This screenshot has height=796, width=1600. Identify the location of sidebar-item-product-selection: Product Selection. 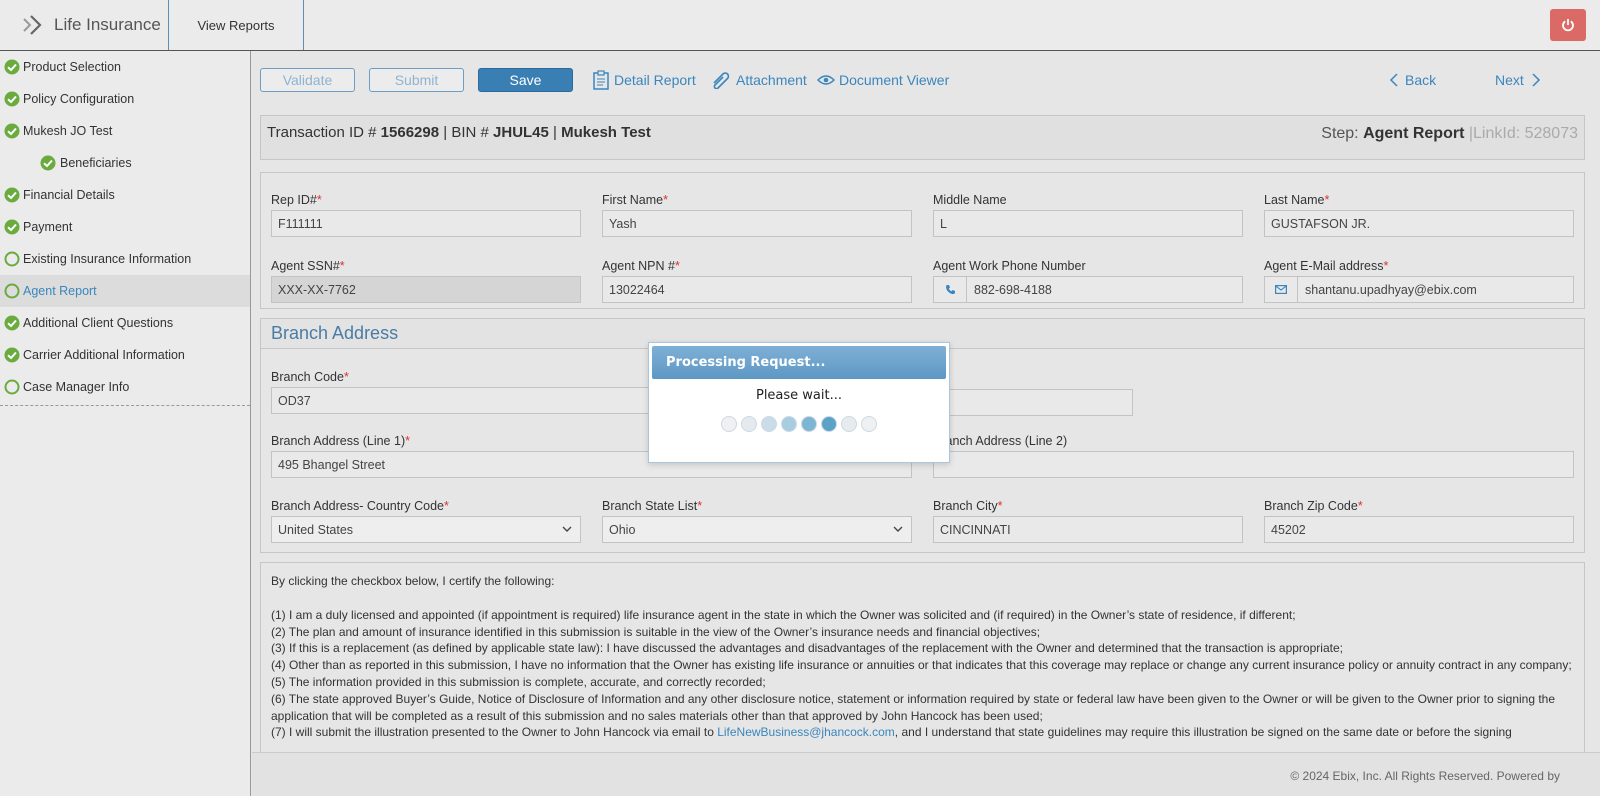
(125, 67).